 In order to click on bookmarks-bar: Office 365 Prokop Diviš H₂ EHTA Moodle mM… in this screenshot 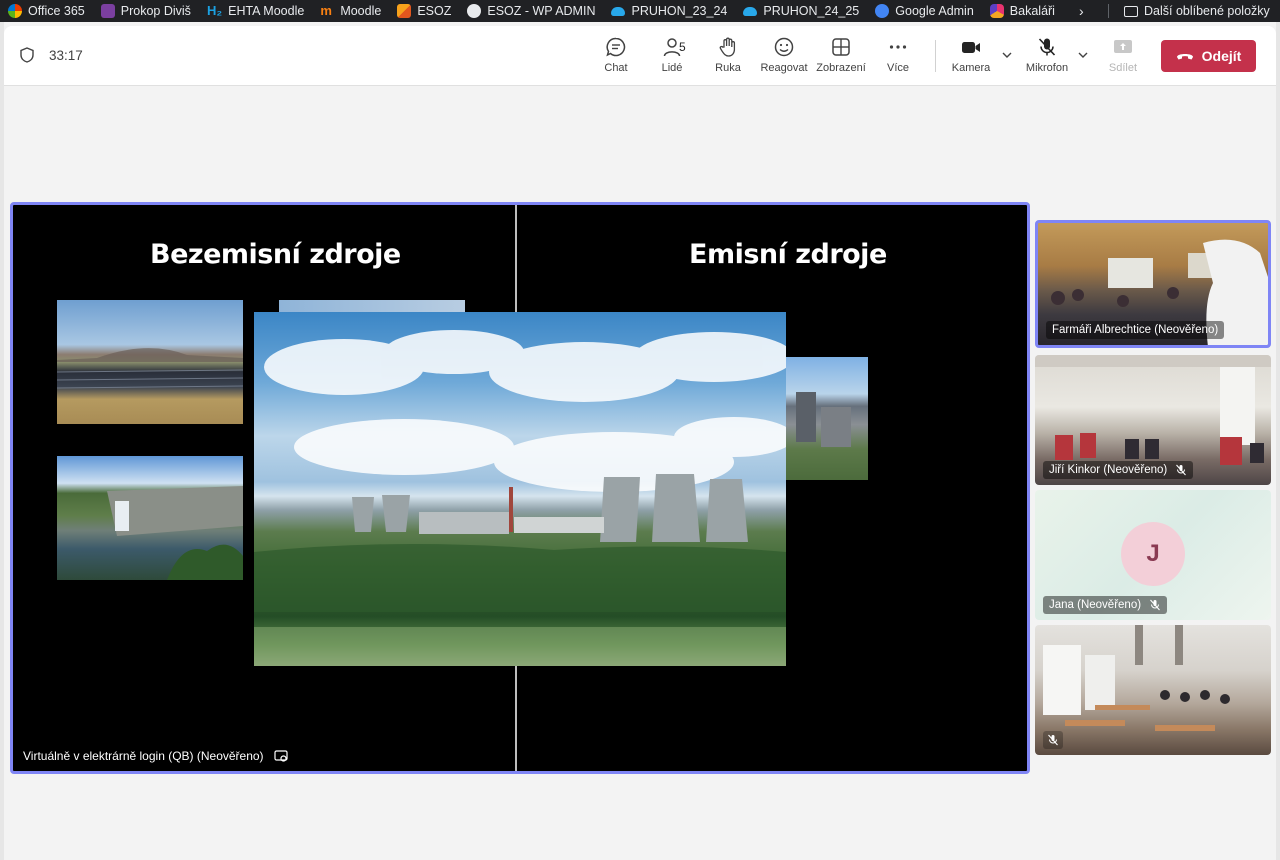, I will do `click(640, 11)`.